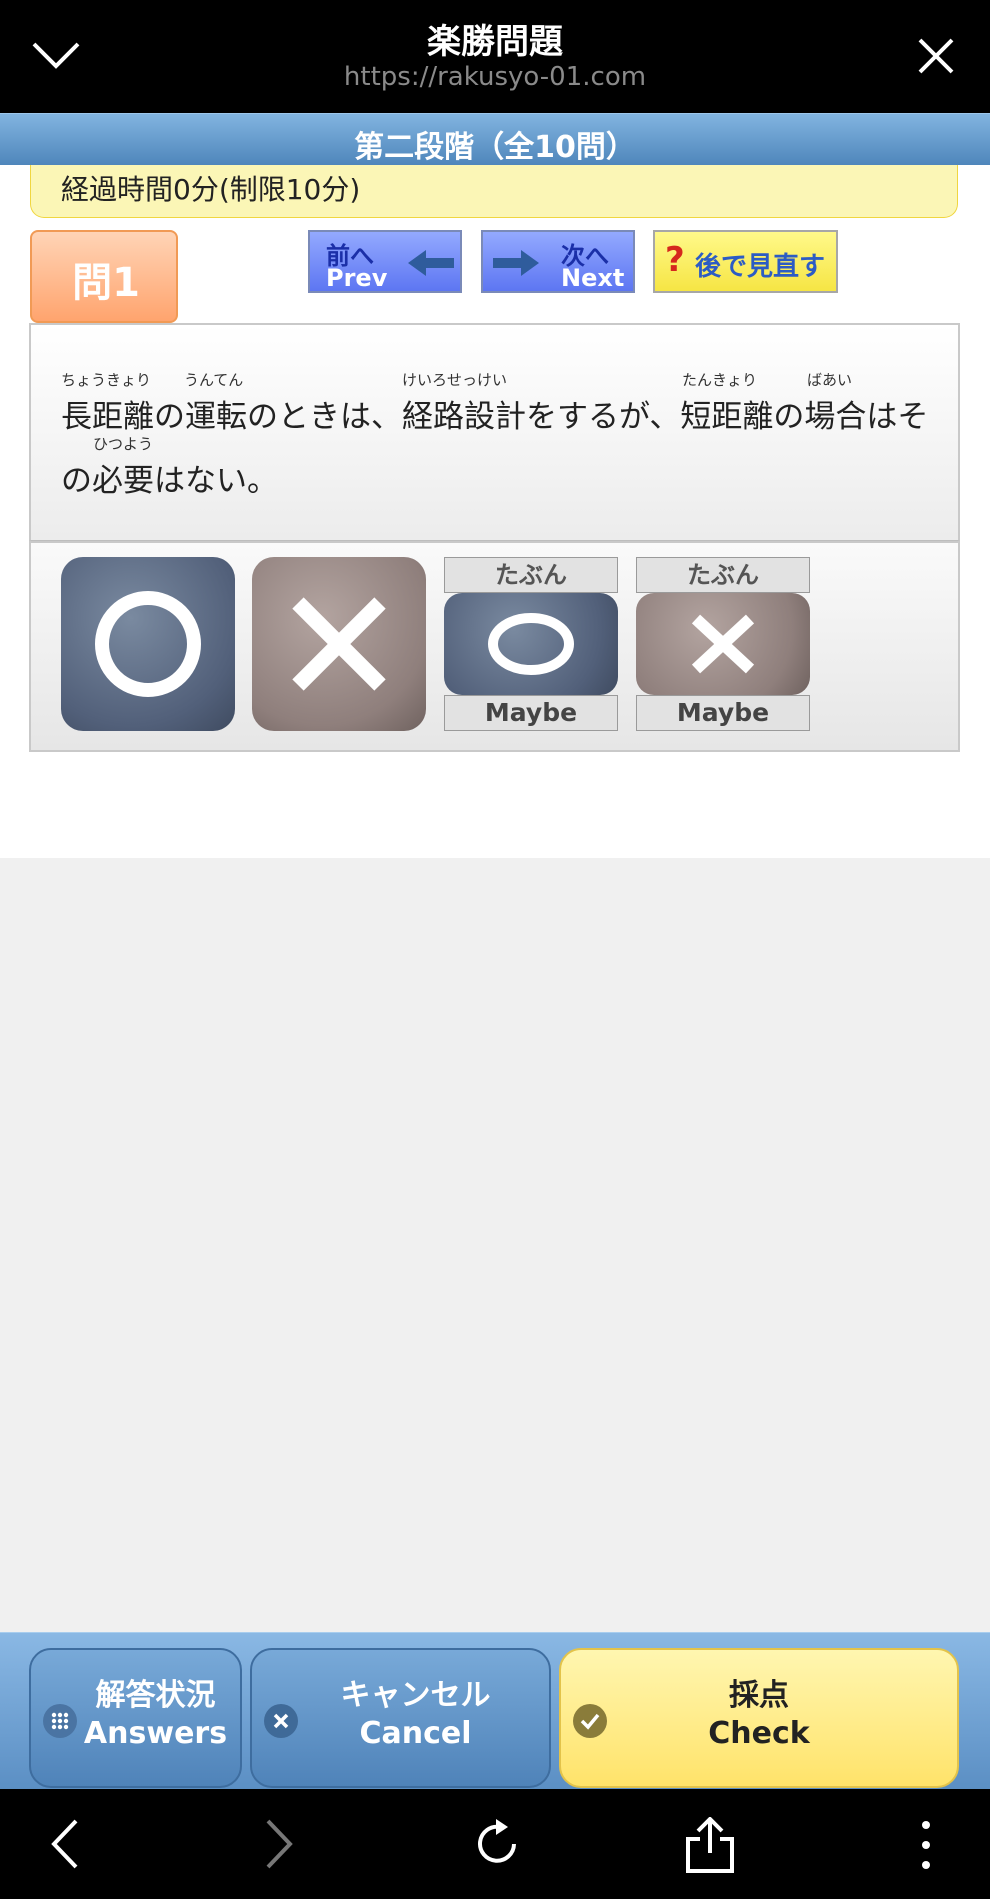  I want to click on ruby-text: たんきょり, so click(720, 380).